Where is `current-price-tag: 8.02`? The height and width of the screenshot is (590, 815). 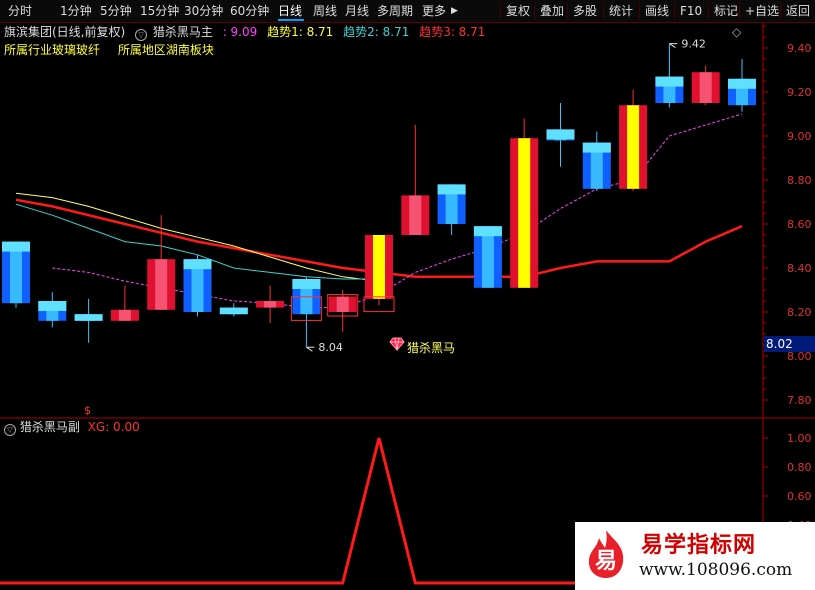 current-price-tag: 8.02 is located at coordinates (789, 344).